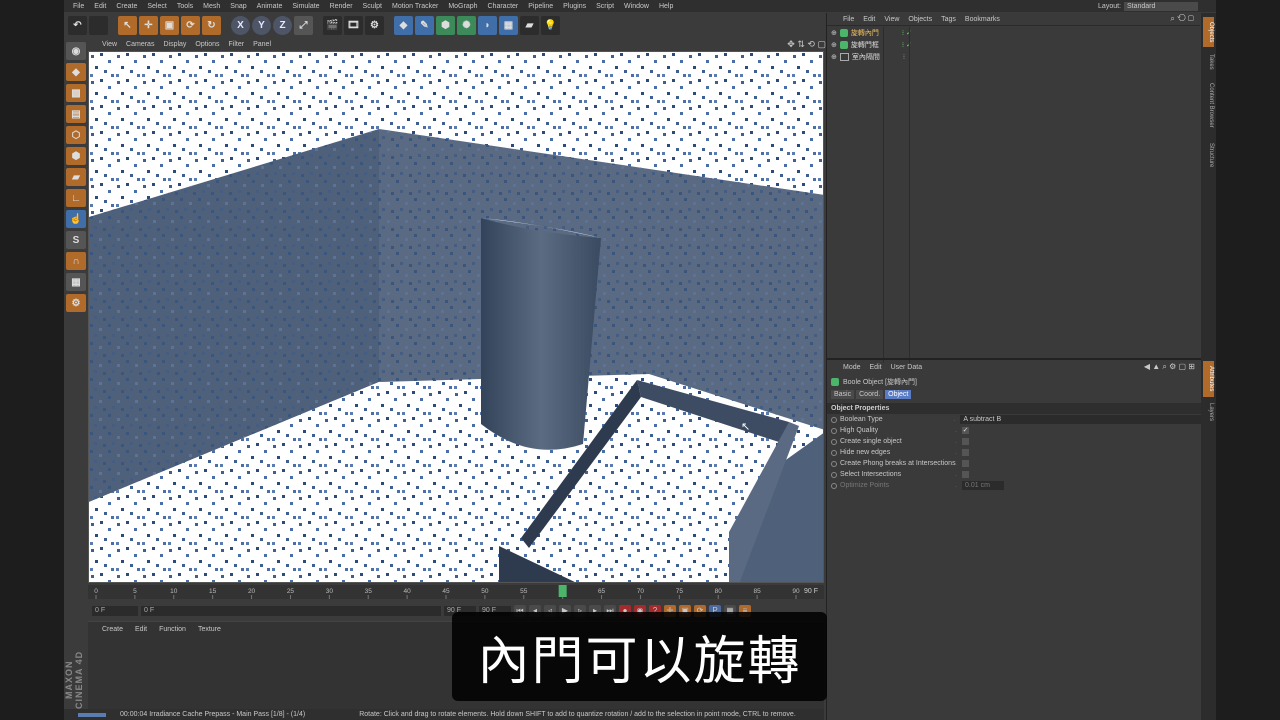 This screenshot has height=720, width=1280. Describe the element at coordinates (605, 6) in the screenshot. I see `menu-script: Script` at that location.